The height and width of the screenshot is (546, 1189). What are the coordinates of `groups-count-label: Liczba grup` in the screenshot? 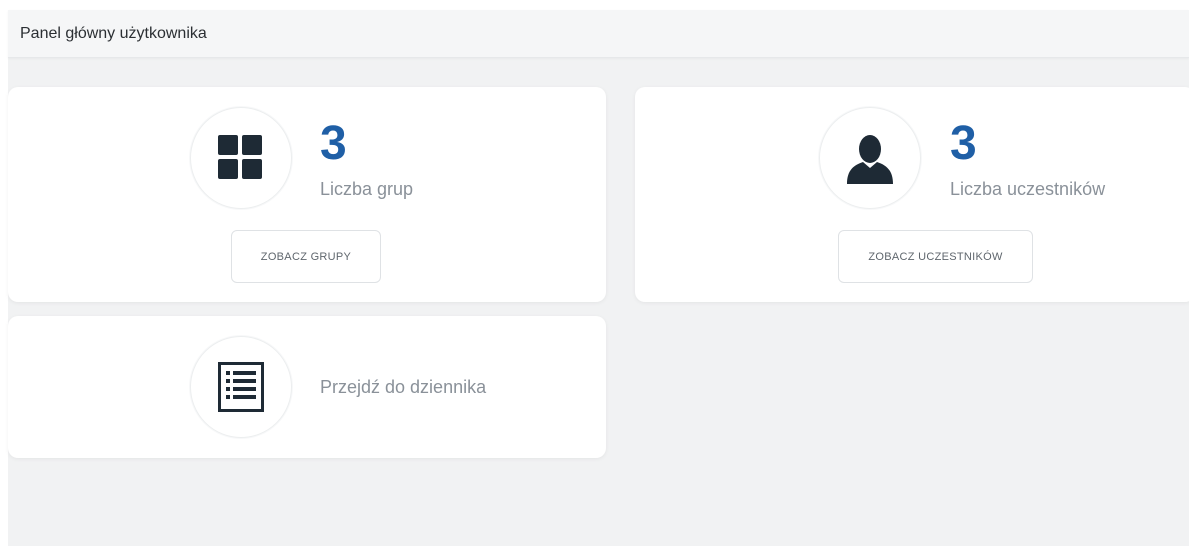 It's located at (367, 189).